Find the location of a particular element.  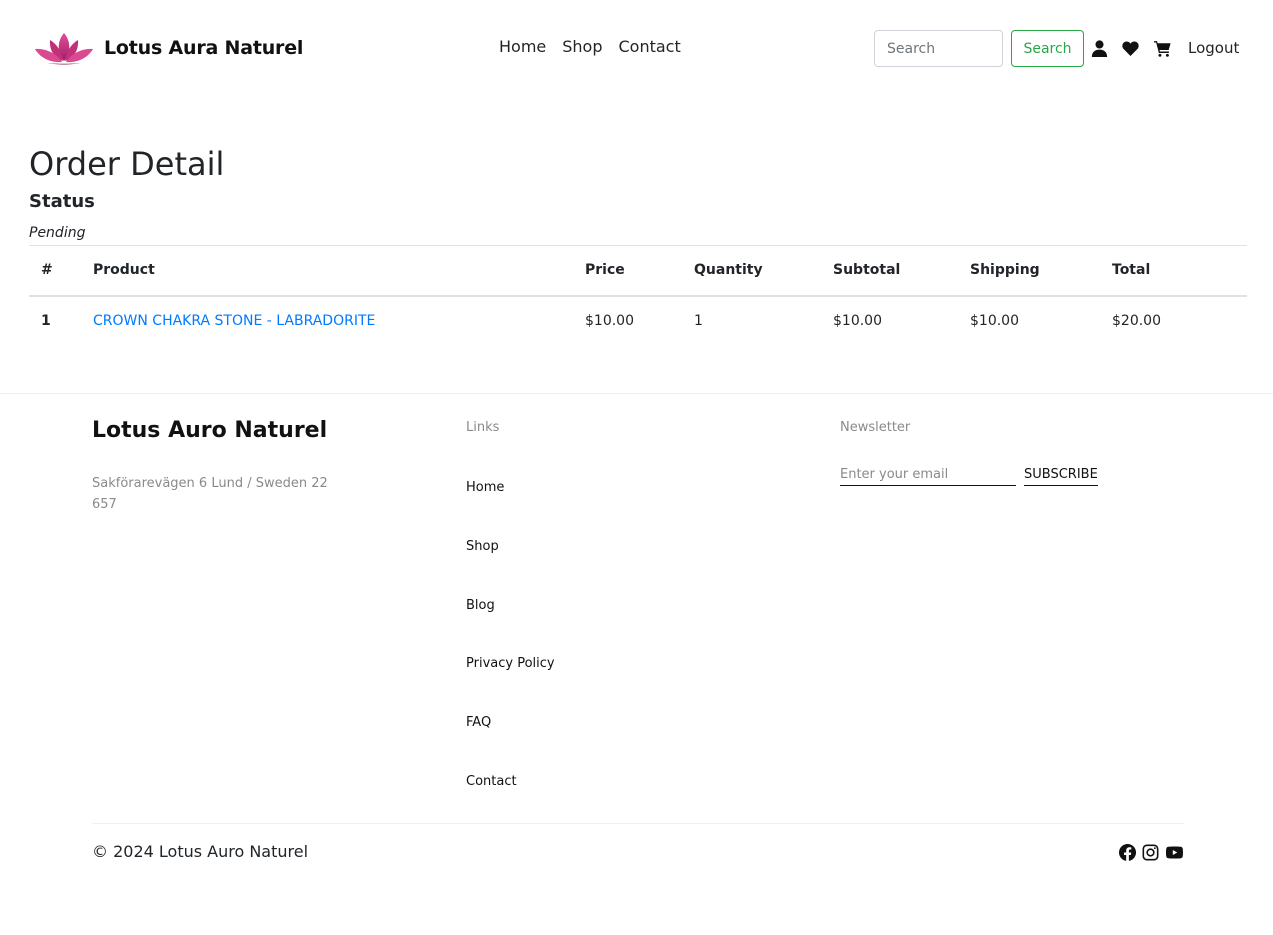

lotus-logo-icon is located at coordinates (64, 48).